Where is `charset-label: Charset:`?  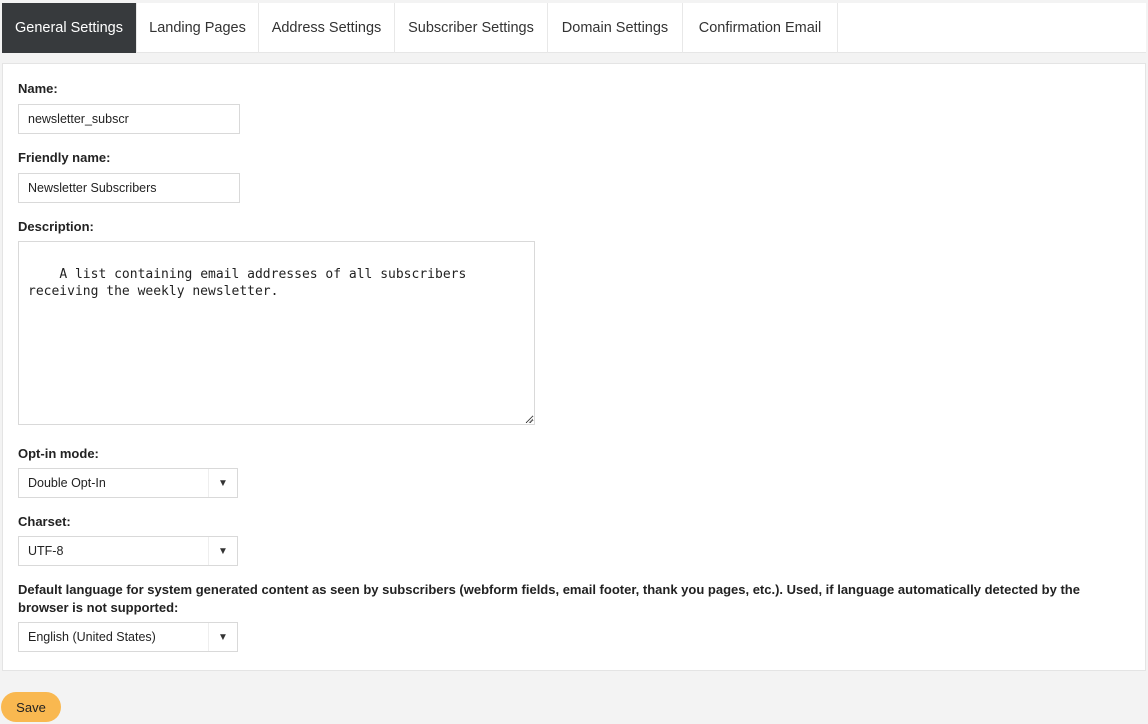 charset-label: Charset: is located at coordinates (44, 521).